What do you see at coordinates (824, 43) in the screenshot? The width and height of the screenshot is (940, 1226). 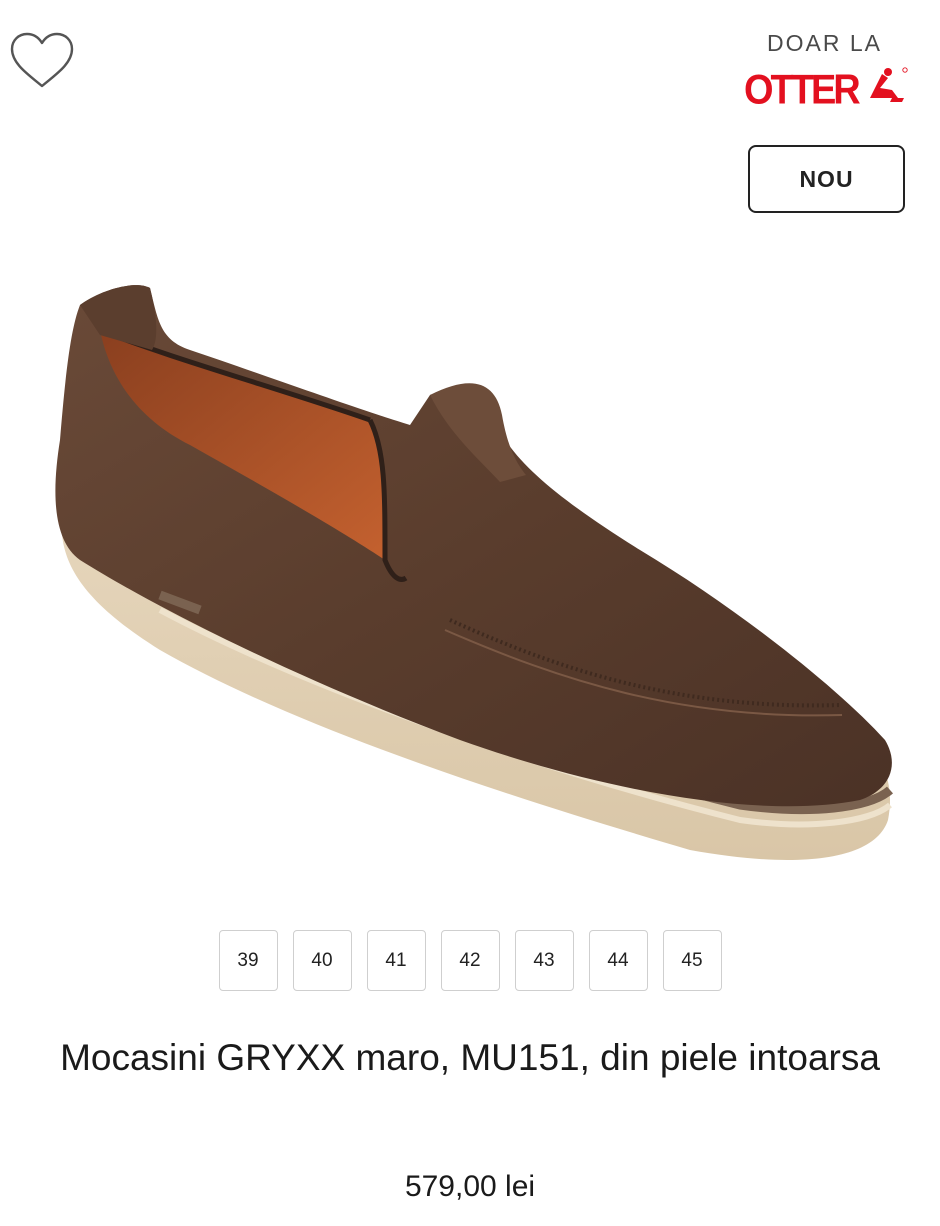 I see `exclusive-label: DOAR LA` at bounding box center [824, 43].